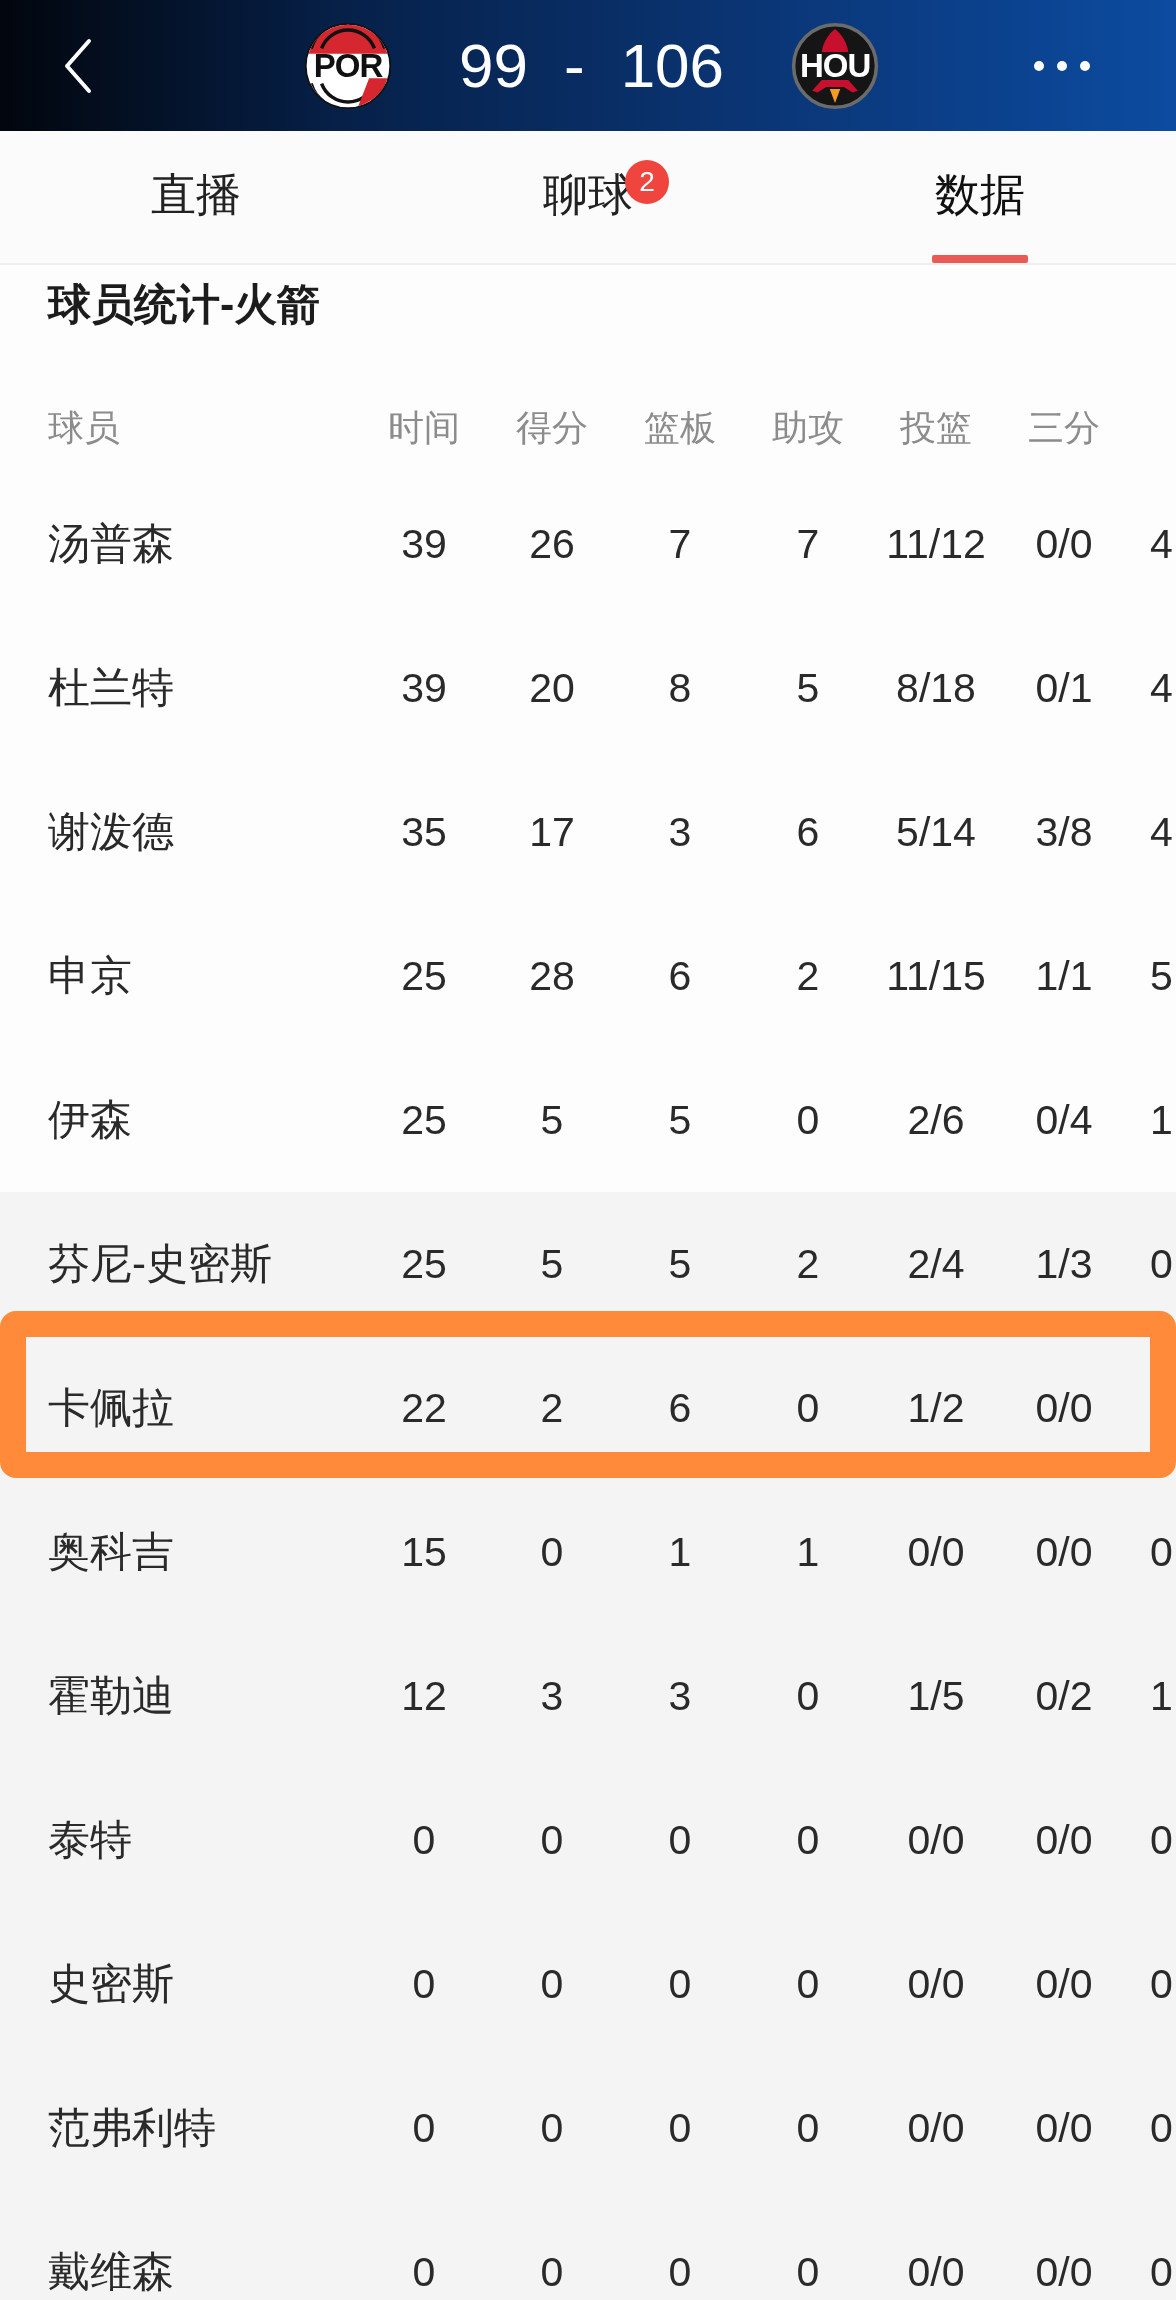  Describe the element at coordinates (493, 65) in the screenshot. I see `home-score: 99` at that location.